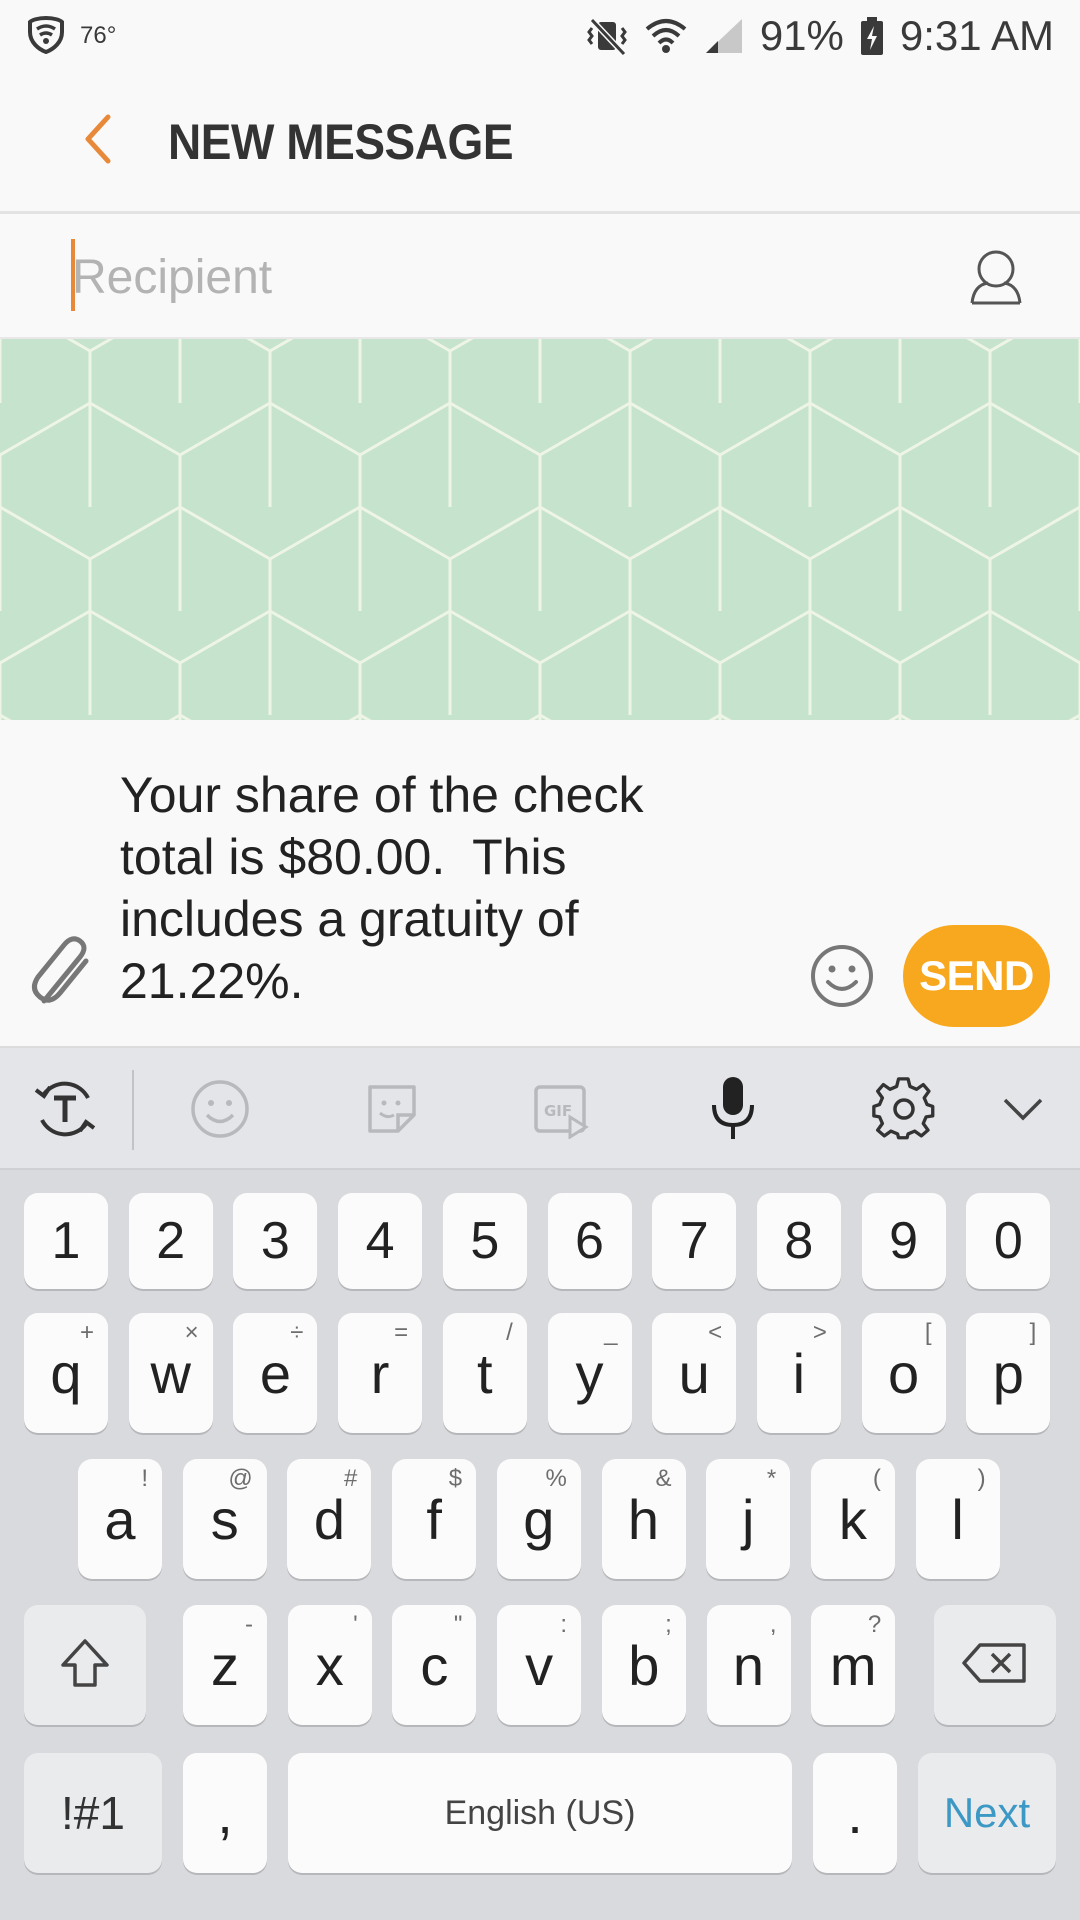 Image resolution: width=1080 pixels, height=1920 pixels. I want to click on key-alt-label: [, so click(928, 1332).